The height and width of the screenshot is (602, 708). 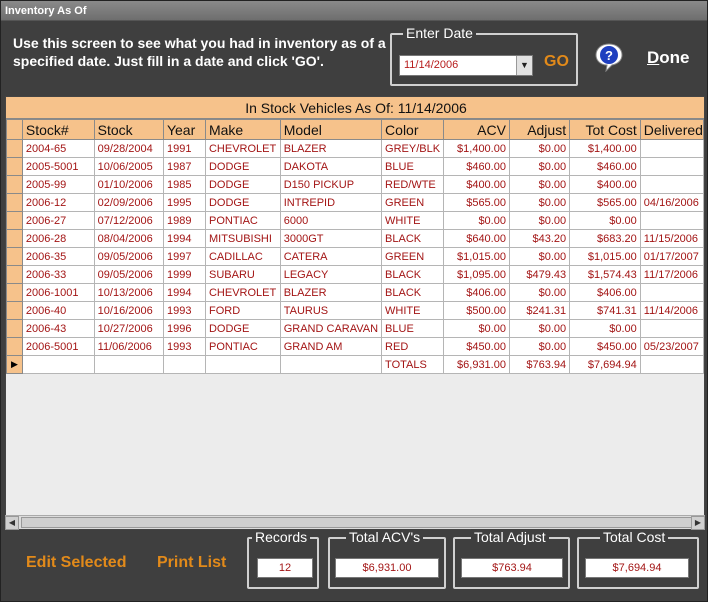 What do you see at coordinates (466, 65) in the screenshot?
I see `date-combobox: 11/14/2006 ▼` at bounding box center [466, 65].